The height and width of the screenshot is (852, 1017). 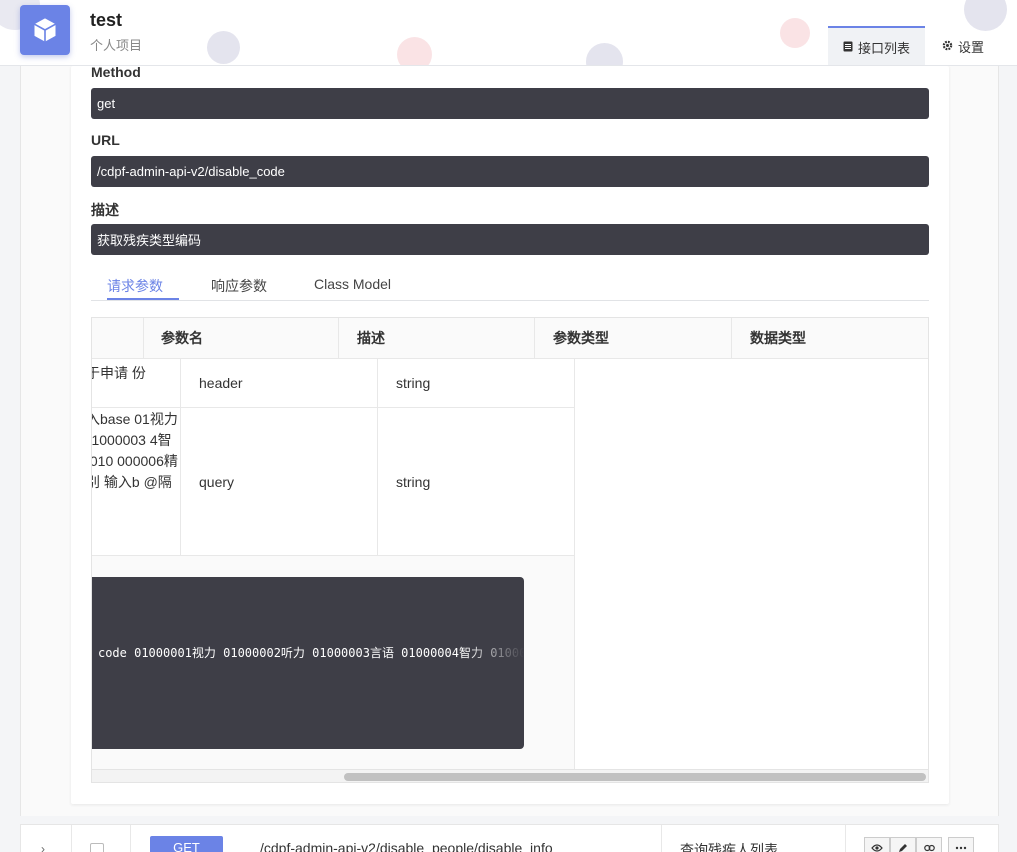 I want to click on tab-response-params: 响应参数, so click(x=239, y=286).